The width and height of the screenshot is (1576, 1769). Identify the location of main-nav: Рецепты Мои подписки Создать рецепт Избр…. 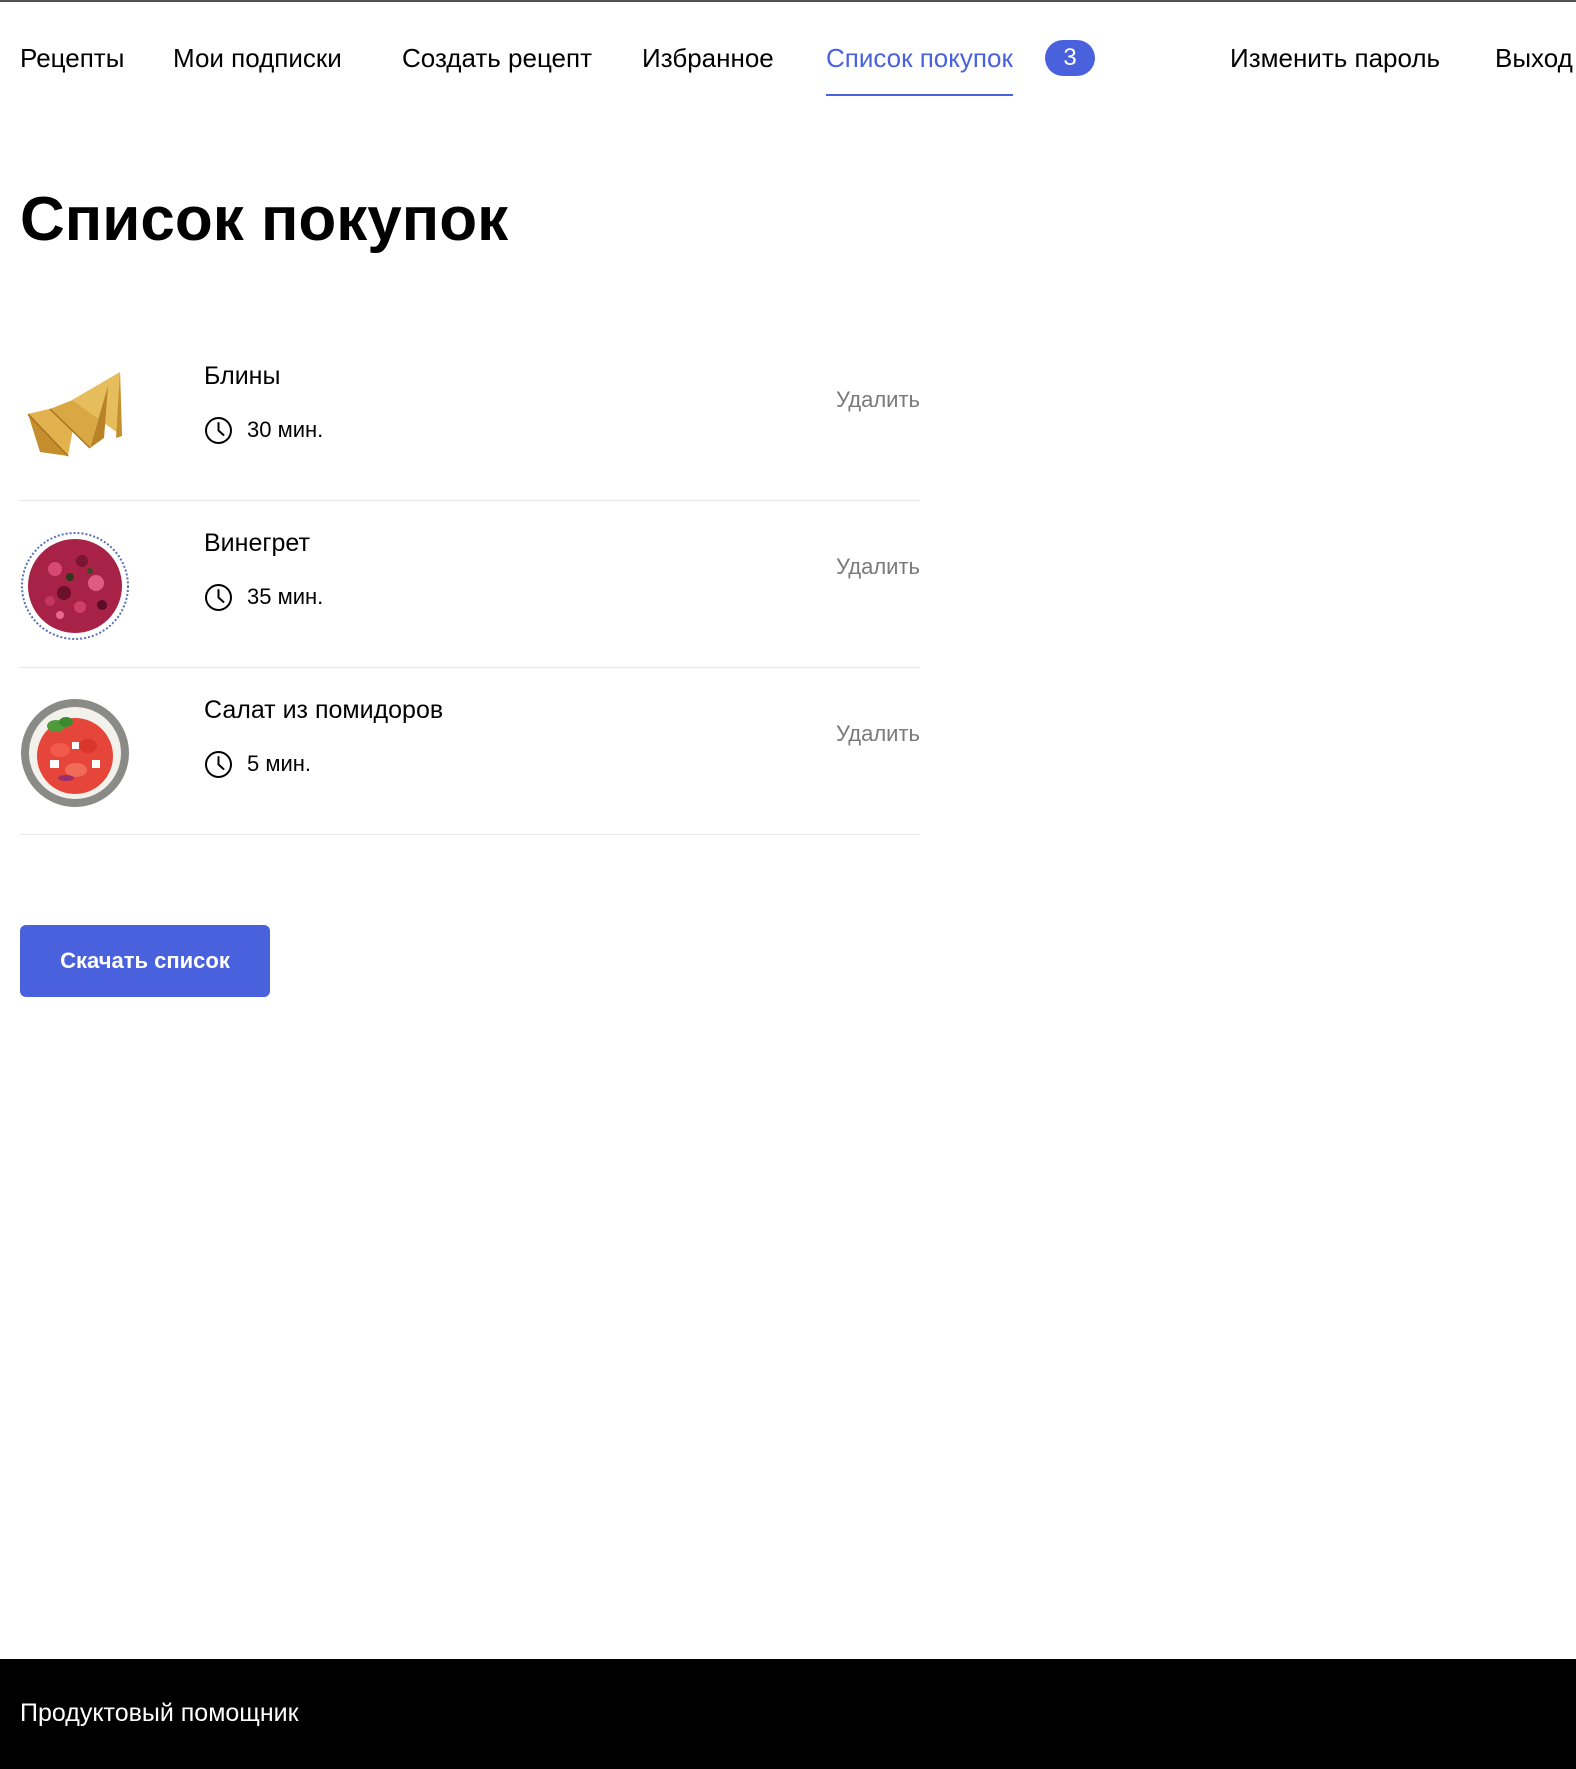
(788, 50).